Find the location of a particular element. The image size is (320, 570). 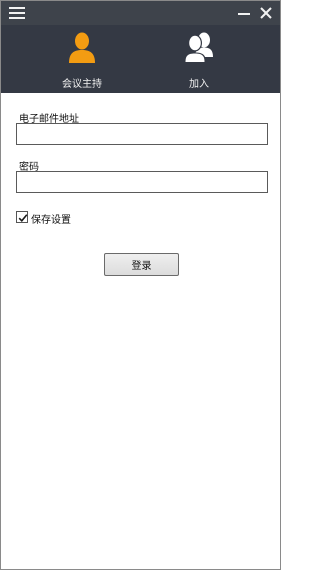

tab-host-meeting: 会议主持 is located at coordinates (82, 59).